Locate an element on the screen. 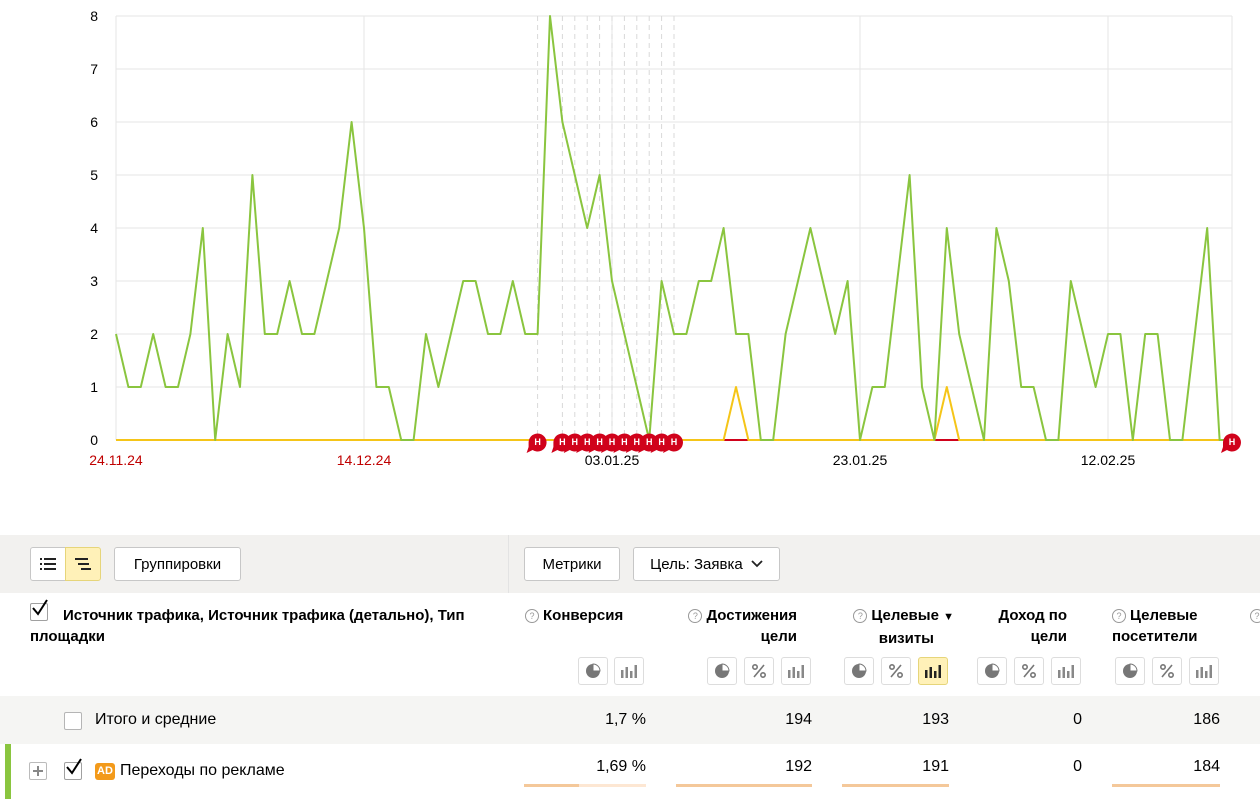 The width and height of the screenshot is (1260, 799). y-tick-label: 8 is located at coordinates (94, 16).